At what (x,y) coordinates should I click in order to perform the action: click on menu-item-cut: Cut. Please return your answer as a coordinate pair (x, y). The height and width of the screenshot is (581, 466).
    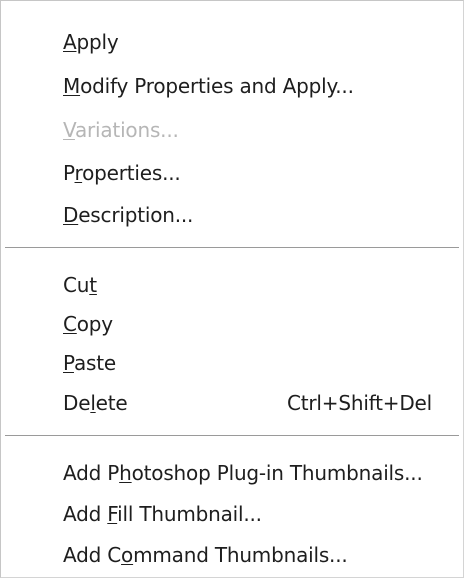
    Looking at the image, I should click on (232, 285).